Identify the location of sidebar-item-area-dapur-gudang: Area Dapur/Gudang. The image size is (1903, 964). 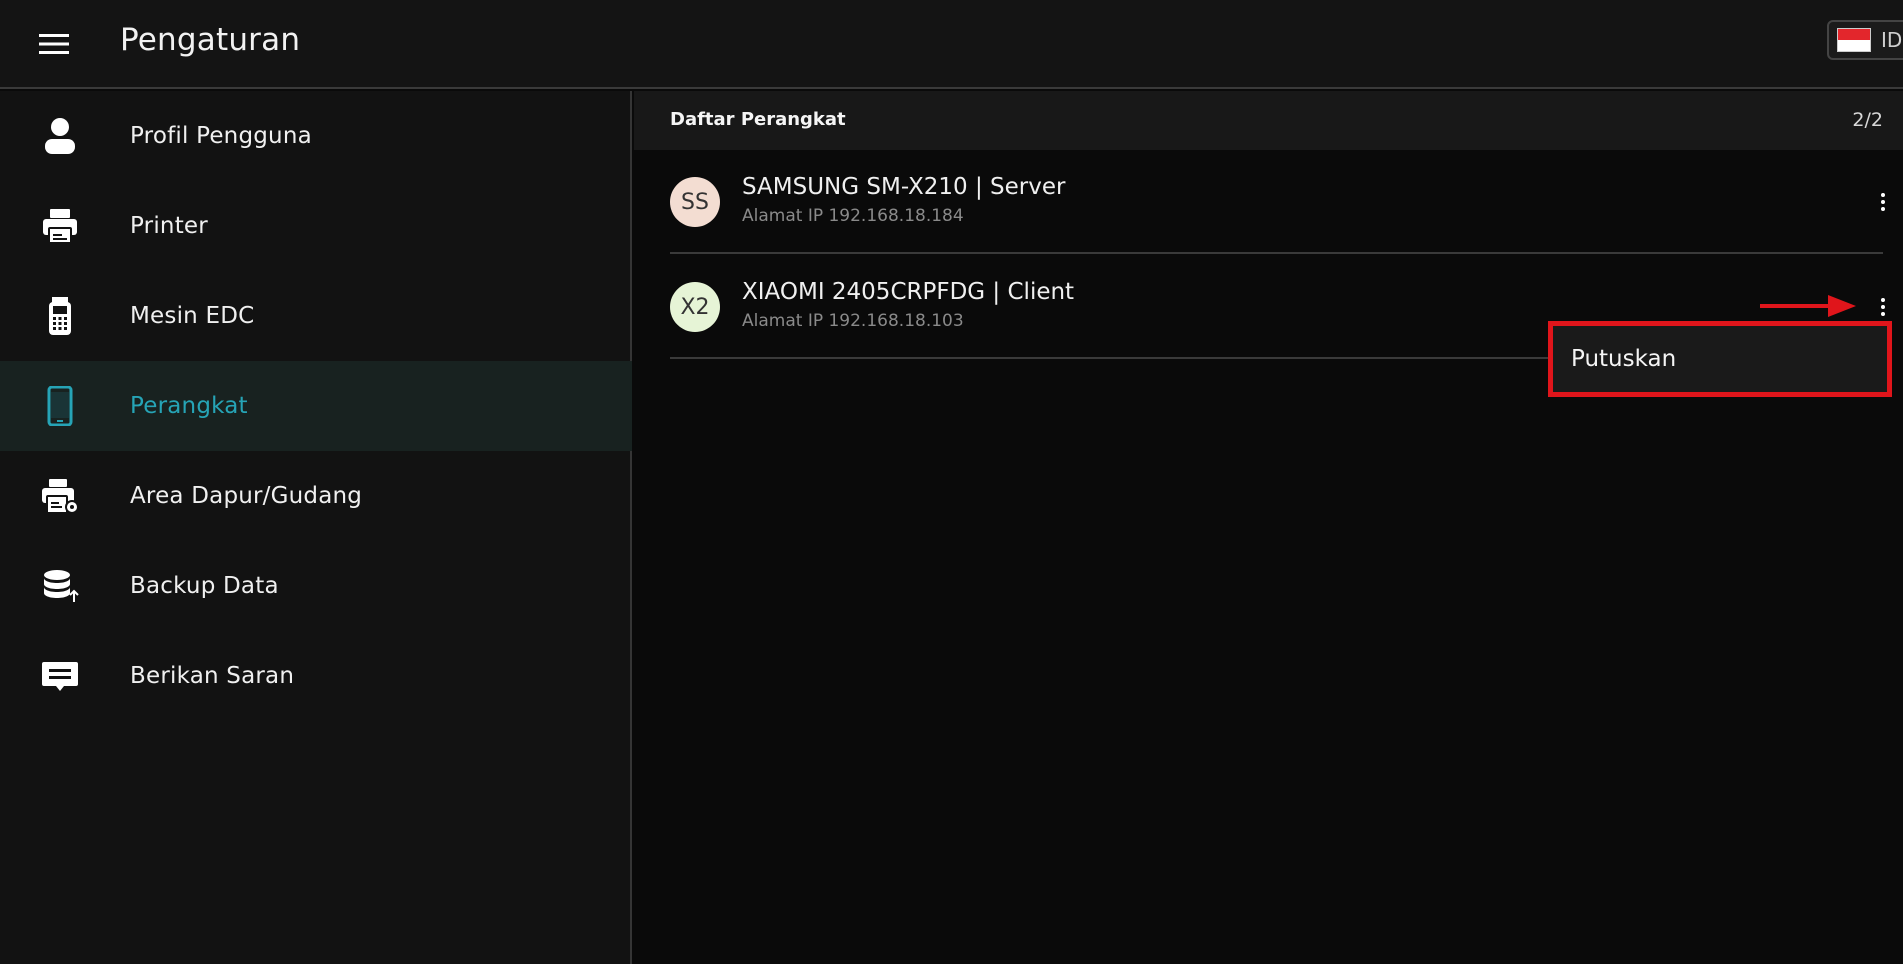
(316, 496).